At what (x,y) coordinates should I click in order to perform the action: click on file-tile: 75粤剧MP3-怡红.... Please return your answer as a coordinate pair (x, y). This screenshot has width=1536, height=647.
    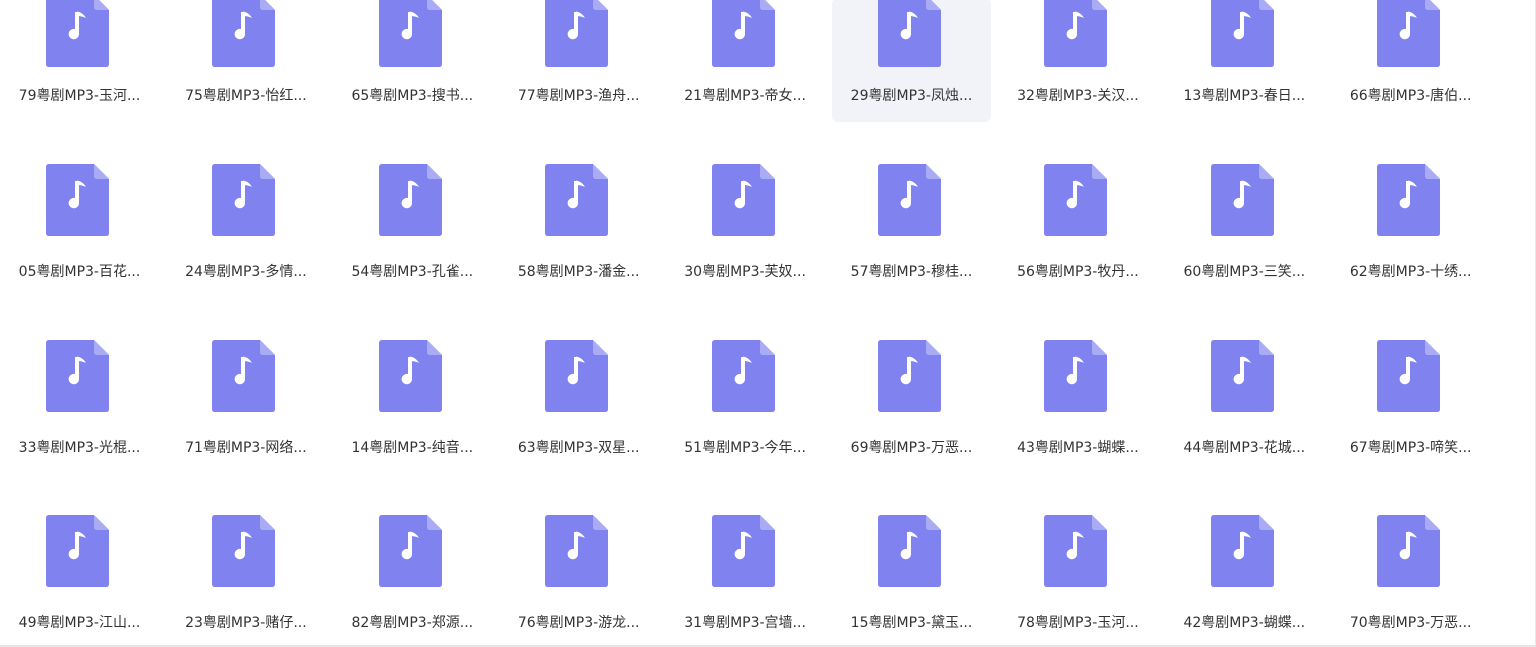
    Looking at the image, I should click on (245, 61).